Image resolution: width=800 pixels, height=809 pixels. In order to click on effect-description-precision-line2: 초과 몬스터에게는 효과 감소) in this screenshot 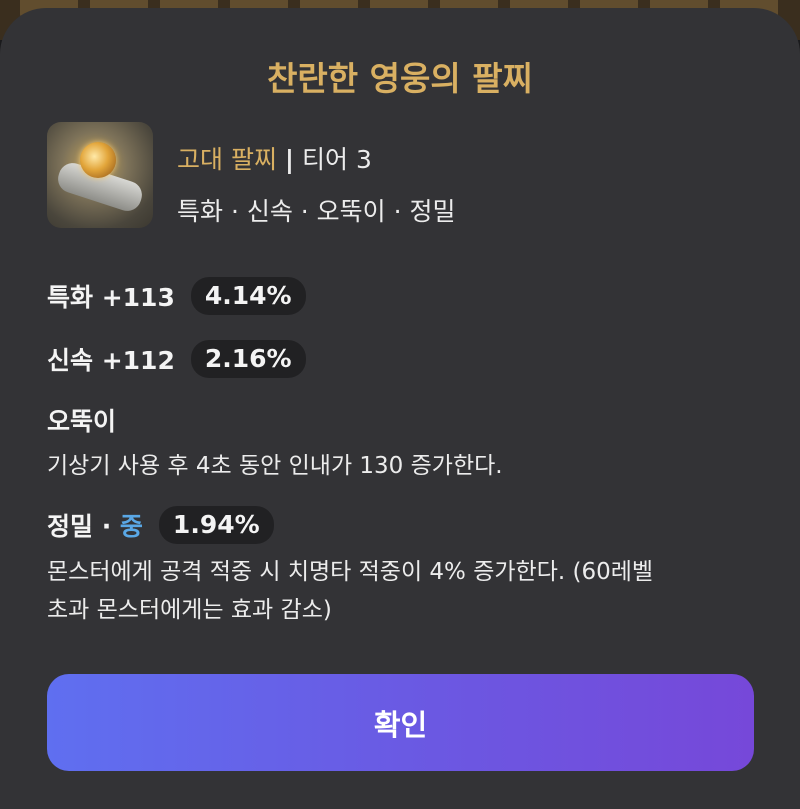, I will do `click(189, 610)`.